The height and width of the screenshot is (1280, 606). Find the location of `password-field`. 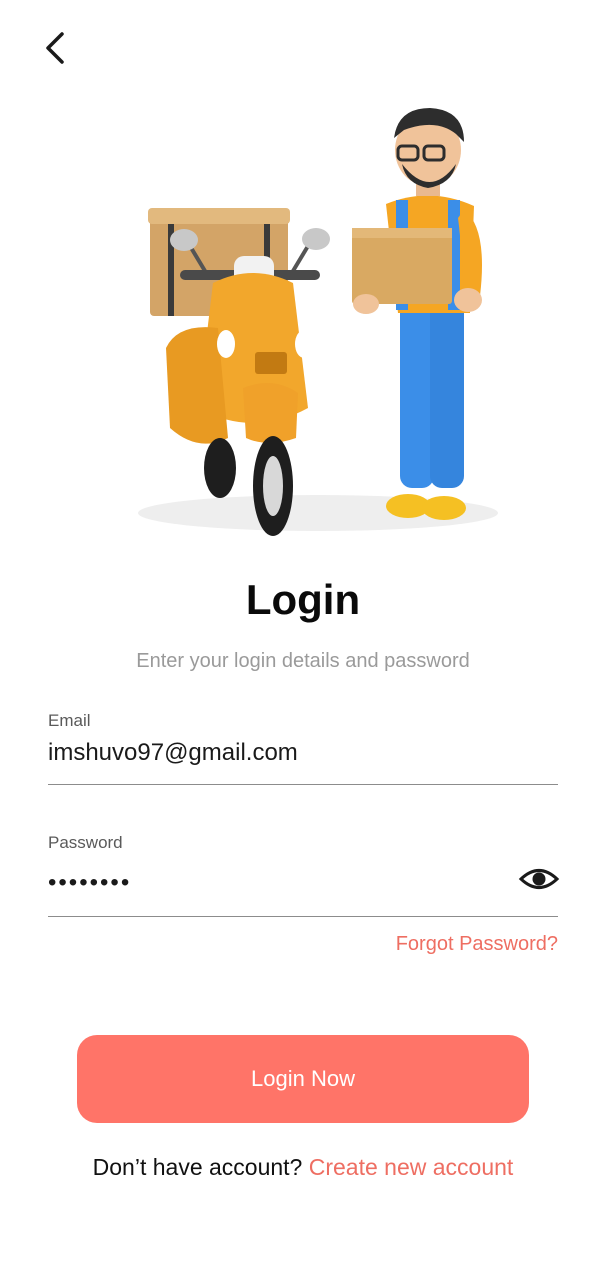

password-field is located at coordinates (278, 883).